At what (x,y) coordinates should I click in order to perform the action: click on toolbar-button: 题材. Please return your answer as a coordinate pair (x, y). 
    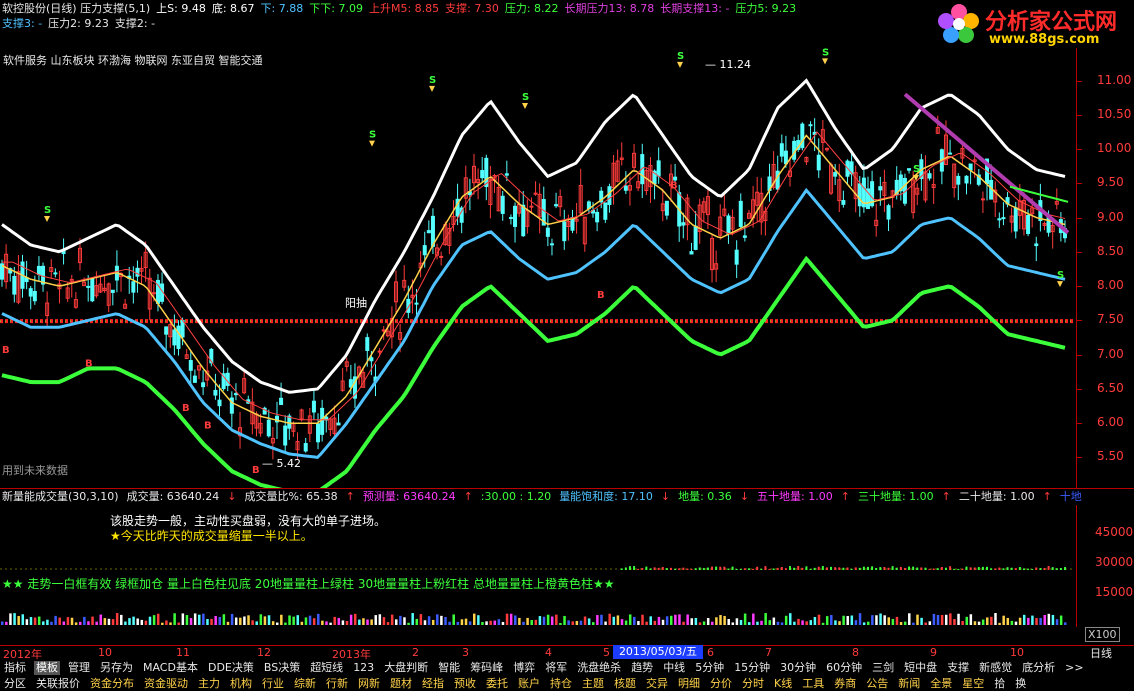
    Looking at the image, I should click on (401, 683).